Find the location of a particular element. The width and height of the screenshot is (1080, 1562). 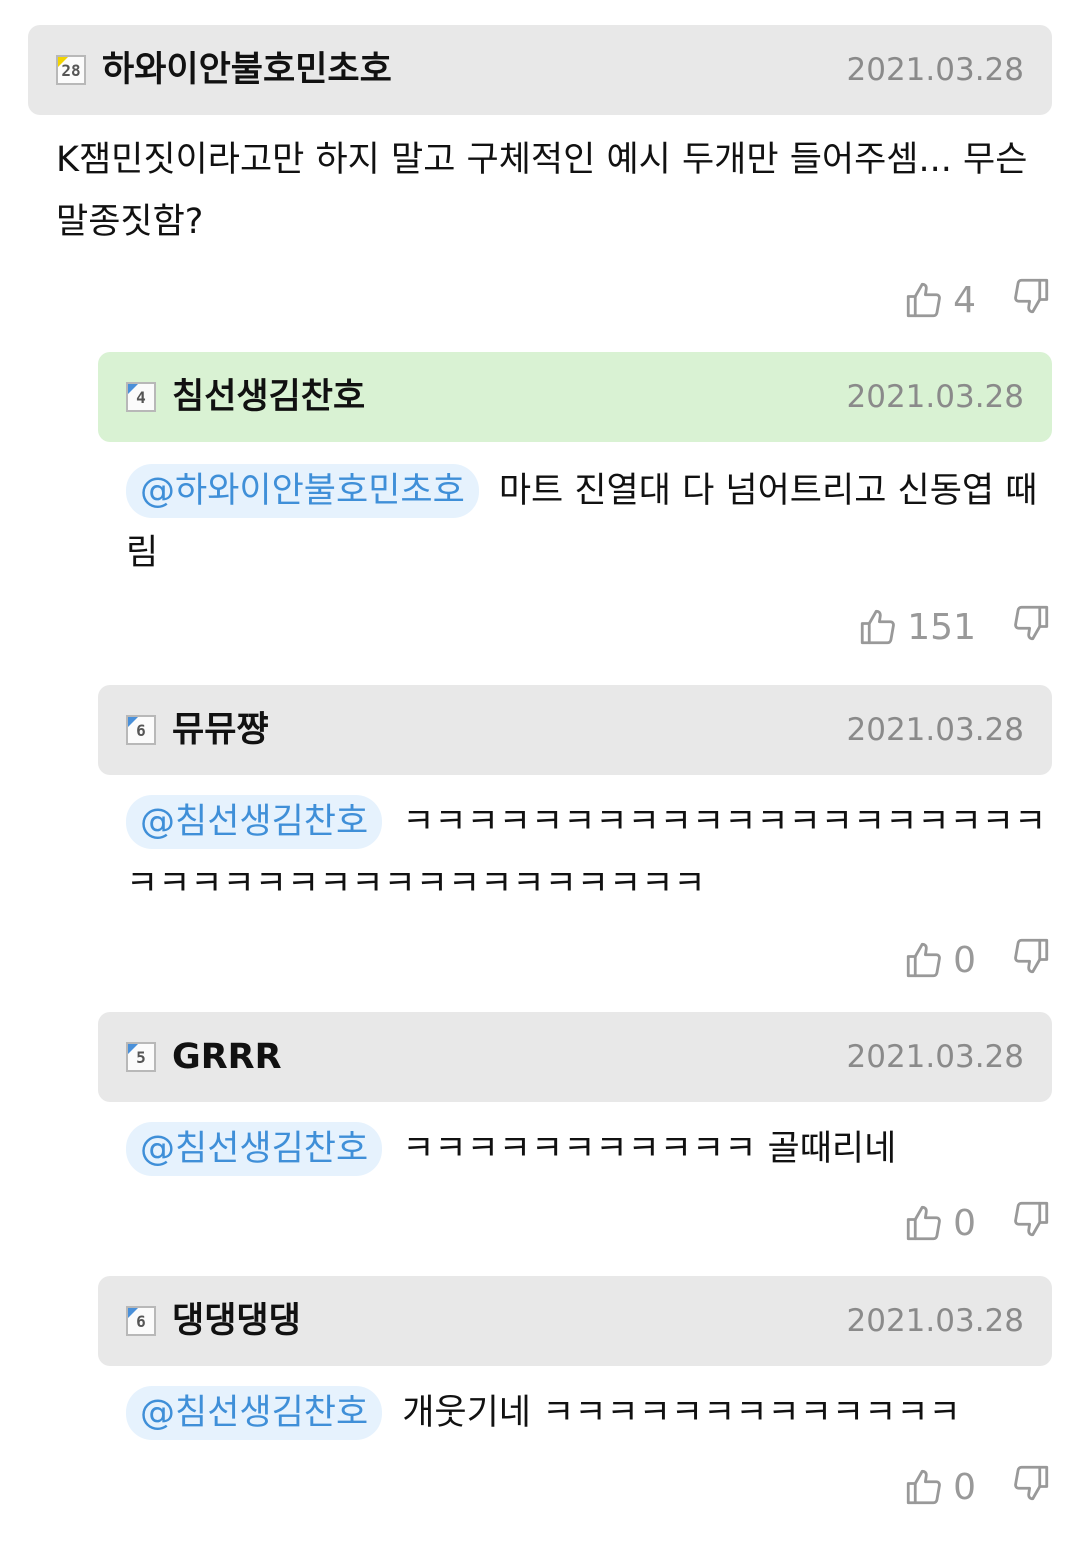

comment-header: 28 하와이안불호민초호 2021.03.28 is located at coordinates (540, 70).